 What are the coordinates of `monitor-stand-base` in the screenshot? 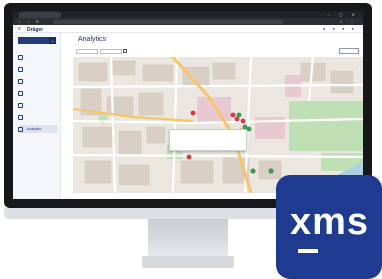 It's located at (188, 262).